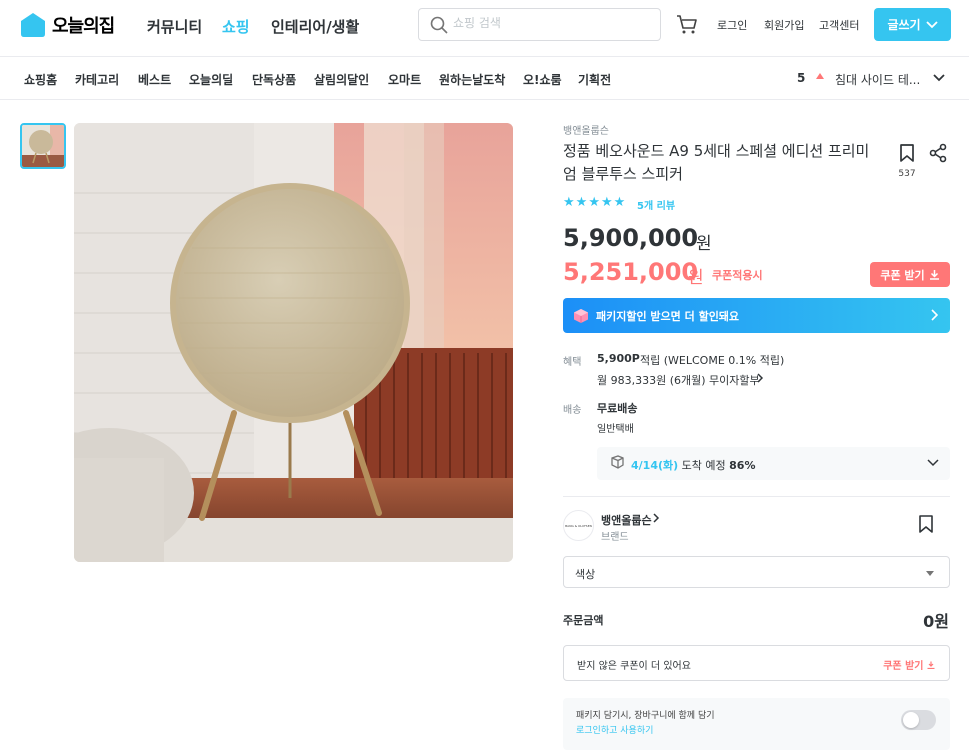  I want to click on review-count-link: 5개 리뷰, so click(656, 204).